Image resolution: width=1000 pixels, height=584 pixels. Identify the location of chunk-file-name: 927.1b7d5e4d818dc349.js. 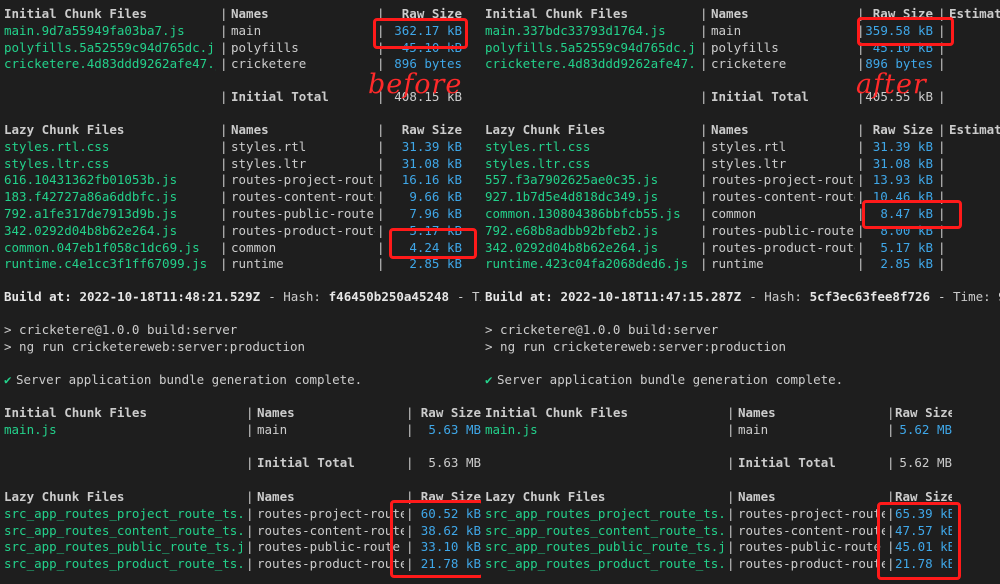
(572, 197).